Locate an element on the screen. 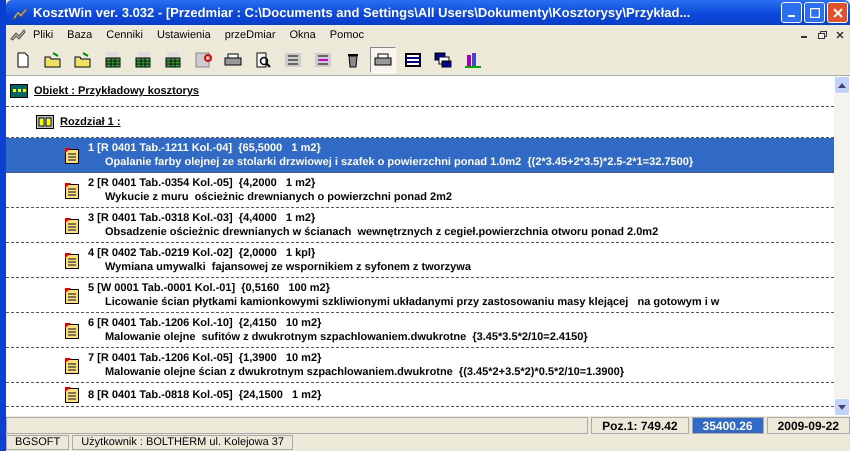 Image resolution: width=850 pixels, height=451 pixels. printer-settings-button is located at coordinates (383, 59).